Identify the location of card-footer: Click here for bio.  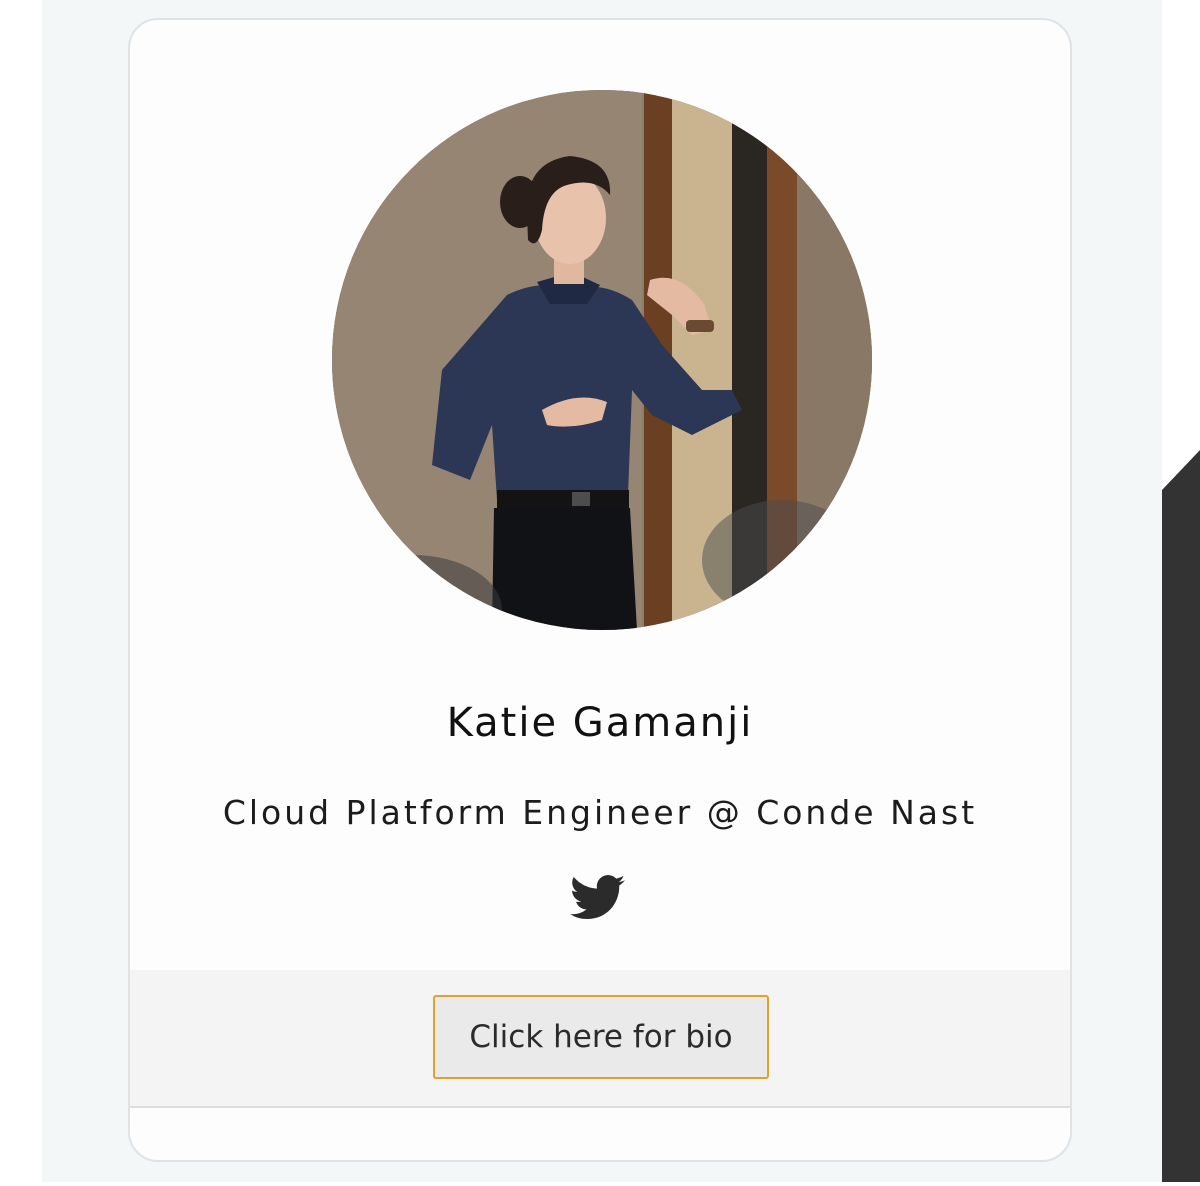
(600, 1039).